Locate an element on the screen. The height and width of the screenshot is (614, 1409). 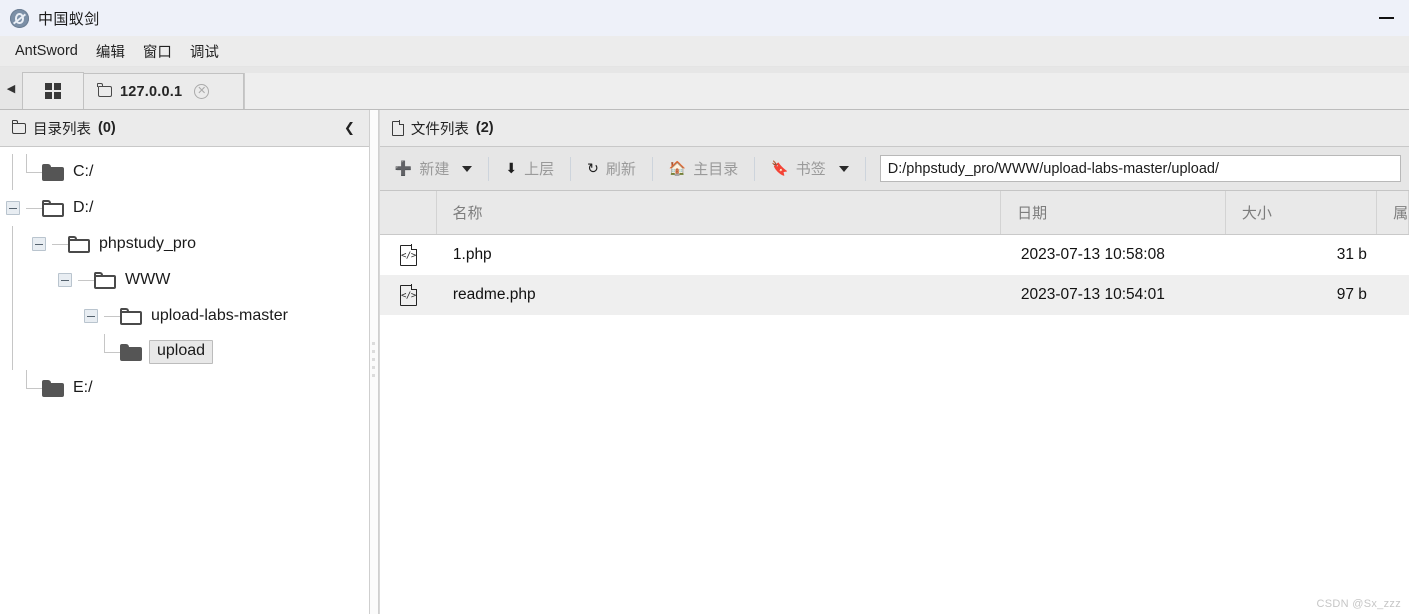
tab-127-0-0-1: 127.0.0.1 ✕ is located at coordinates (164, 91).